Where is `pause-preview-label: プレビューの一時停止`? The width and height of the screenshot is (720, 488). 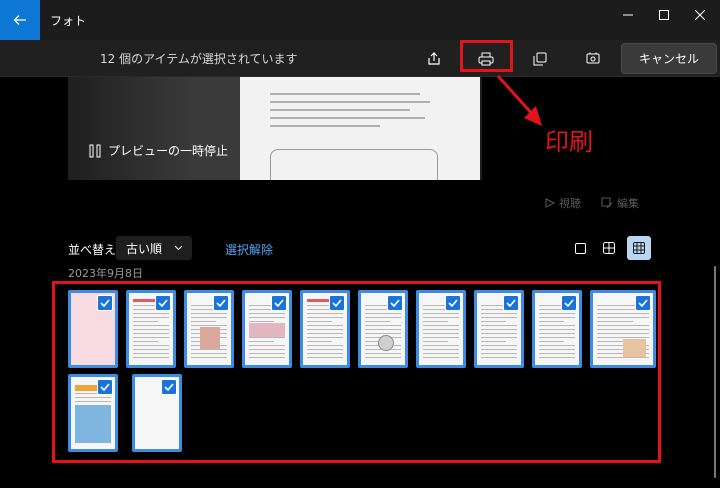
pause-preview-label: プレビューの一時停止 is located at coordinates (168, 151).